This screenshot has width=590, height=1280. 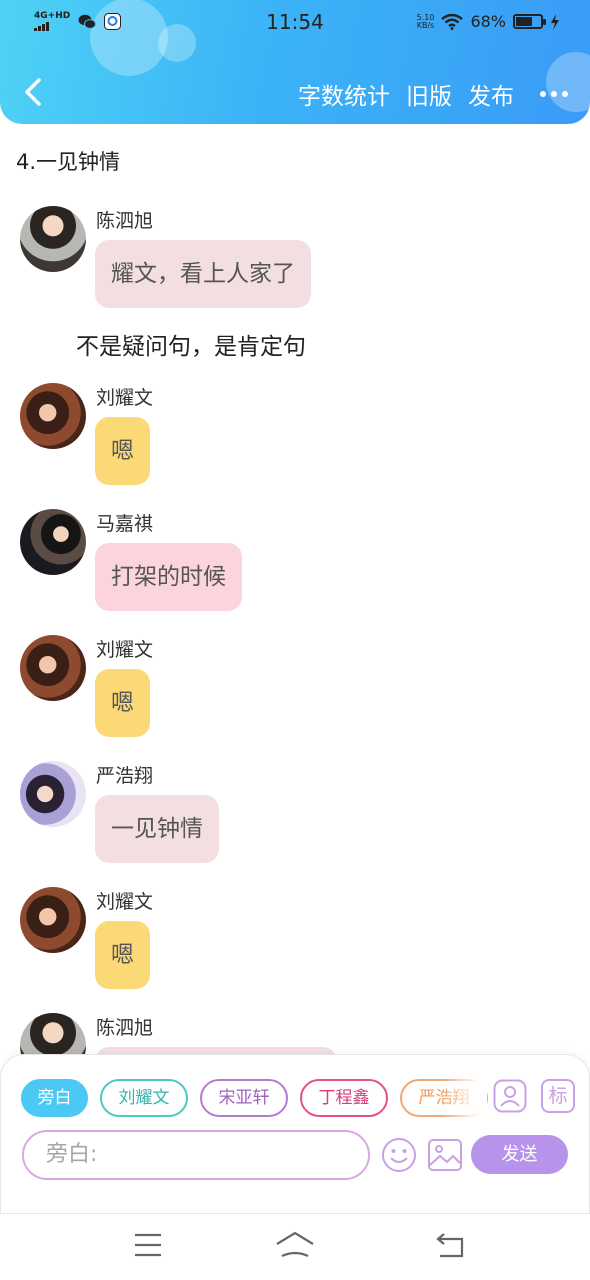 I want to click on chip-scroll-fade, so click(x=464, y=1098).